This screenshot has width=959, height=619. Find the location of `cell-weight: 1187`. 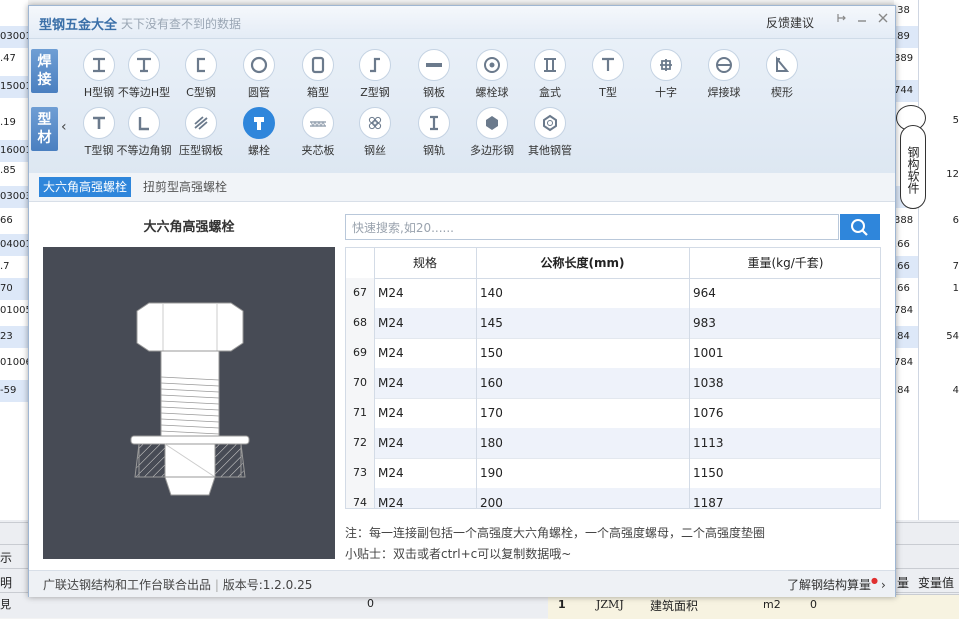

cell-weight: 1187 is located at coordinates (708, 502).